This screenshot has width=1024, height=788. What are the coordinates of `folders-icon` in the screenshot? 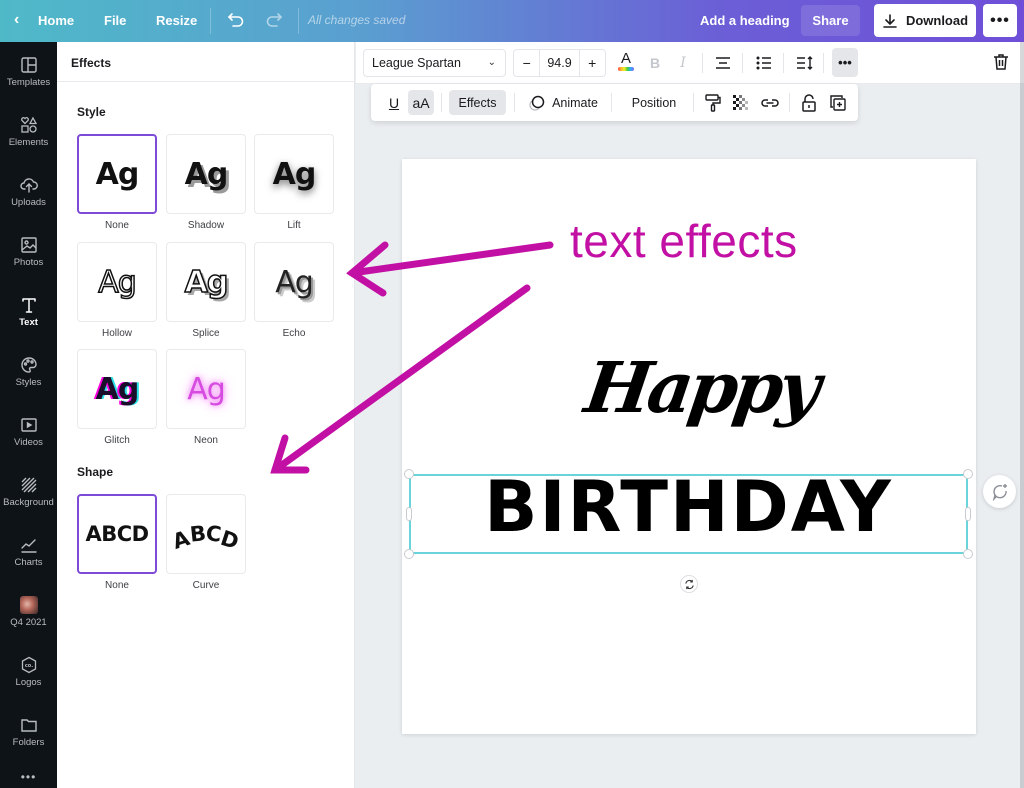 It's located at (28, 725).